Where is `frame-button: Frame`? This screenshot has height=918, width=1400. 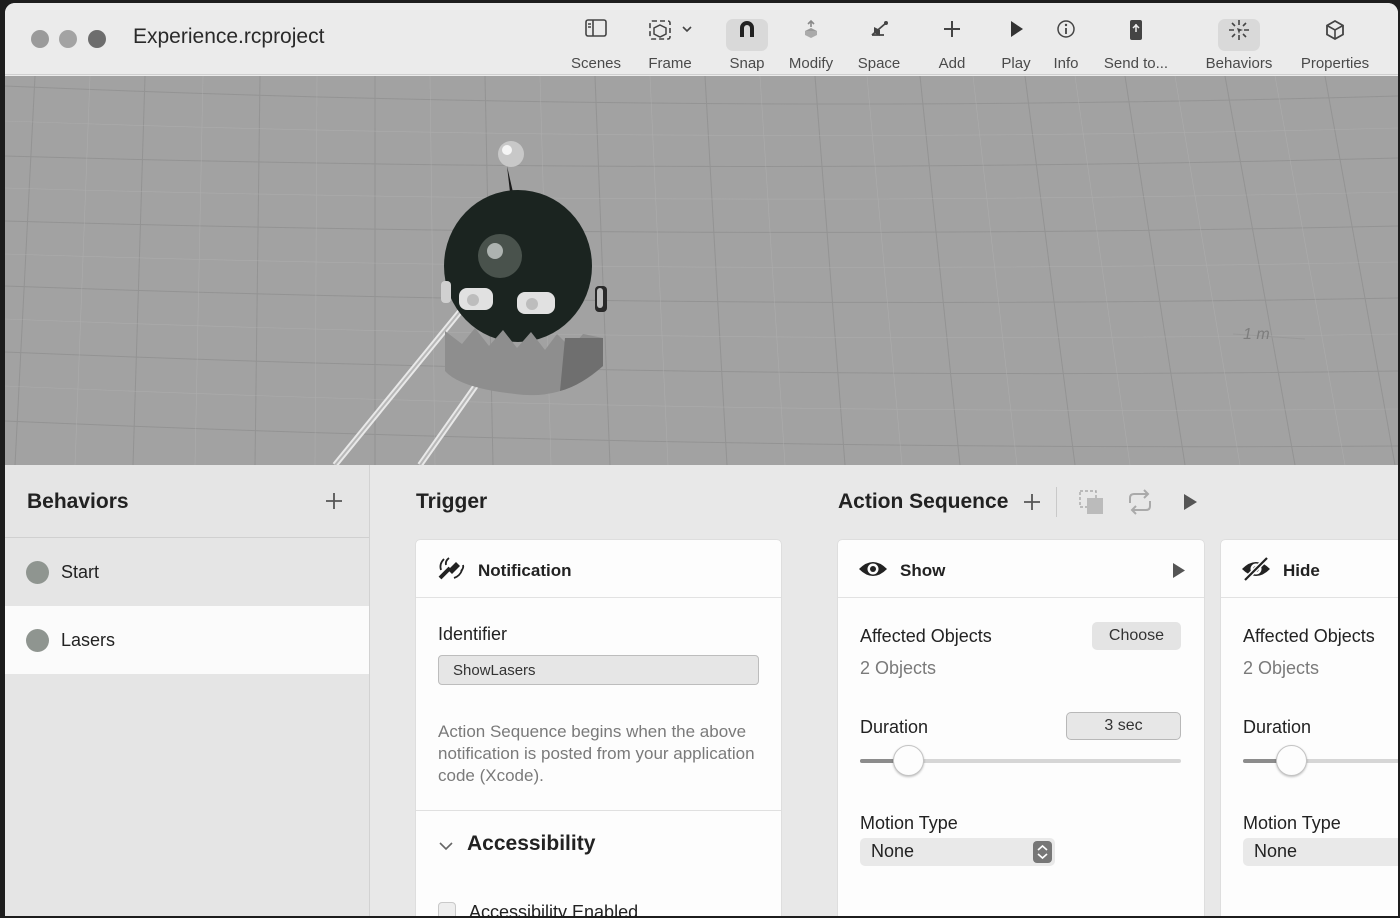 frame-button: Frame is located at coordinates (670, 42).